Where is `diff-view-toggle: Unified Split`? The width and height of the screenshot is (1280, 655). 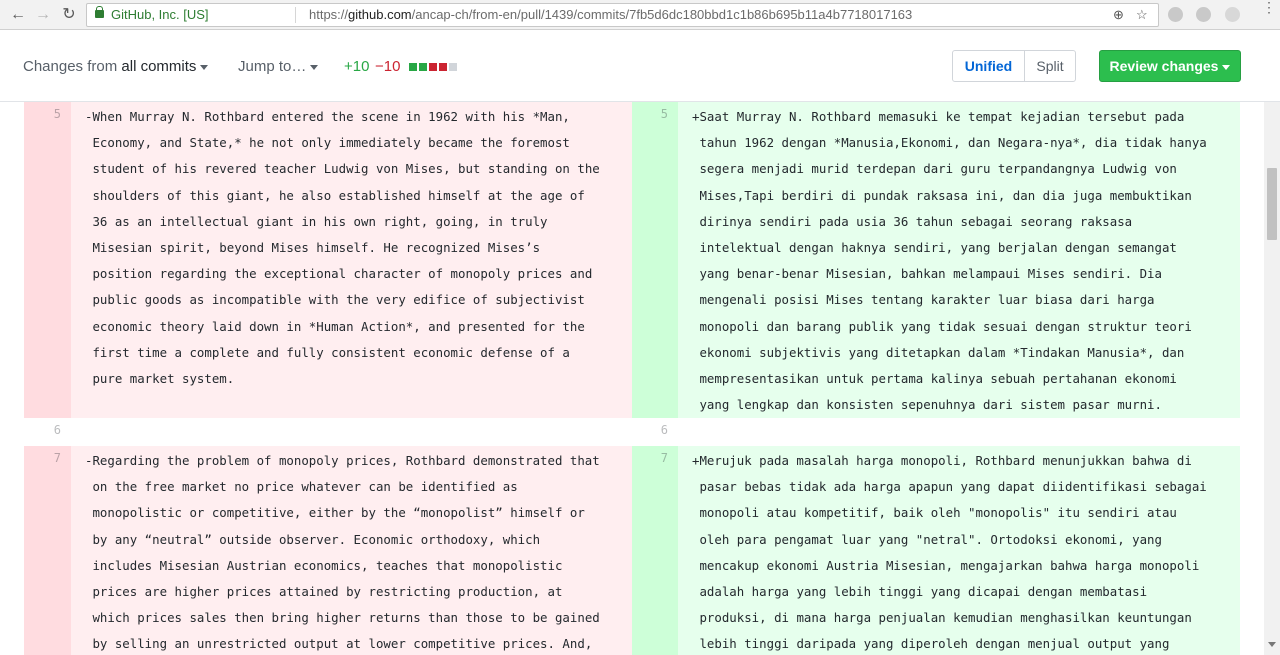
diff-view-toggle: Unified Split is located at coordinates (1014, 66).